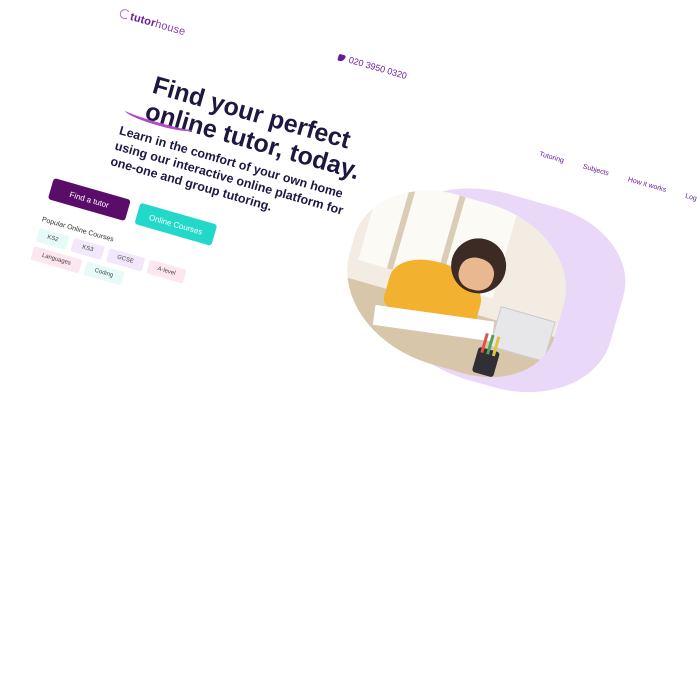 This screenshot has height=693, width=697. I want to click on logo: tutorhouse, so click(152, 23).